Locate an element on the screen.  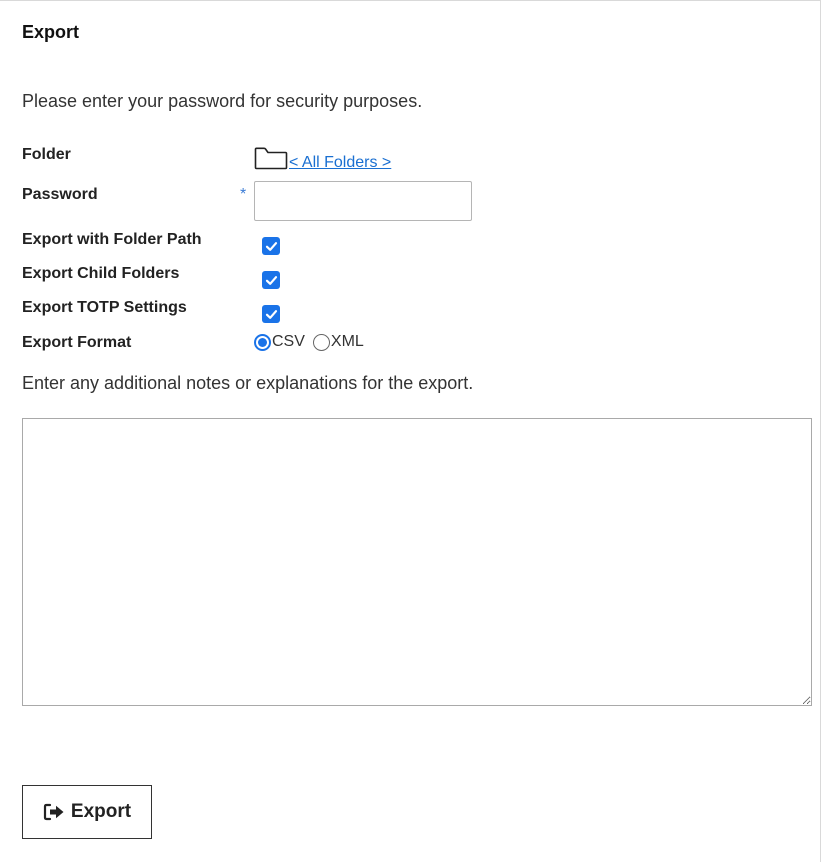
csv-radio is located at coordinates (262, 342).